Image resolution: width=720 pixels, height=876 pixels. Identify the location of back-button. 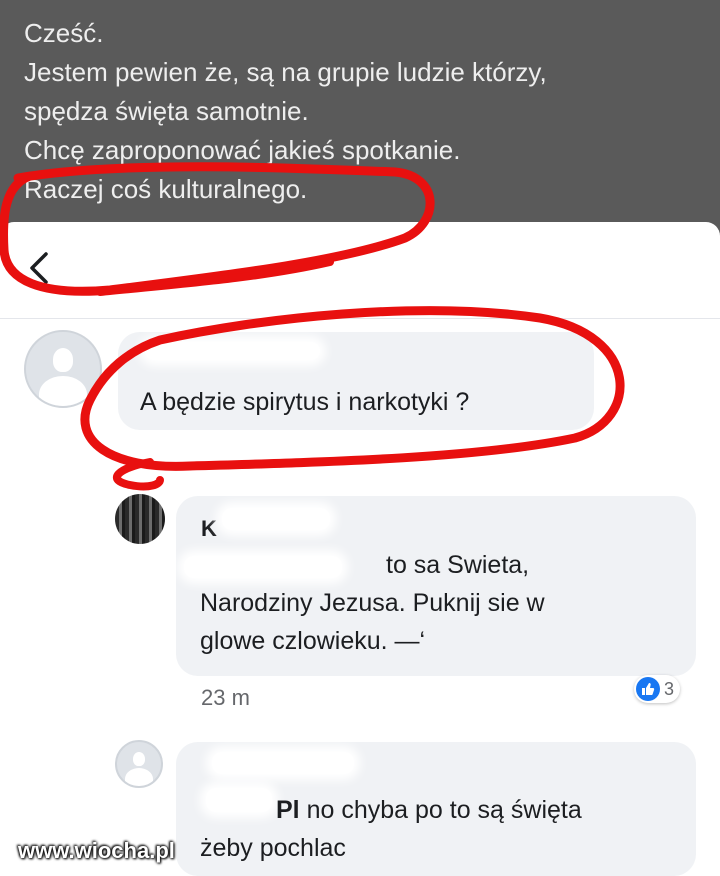
(41, 268).